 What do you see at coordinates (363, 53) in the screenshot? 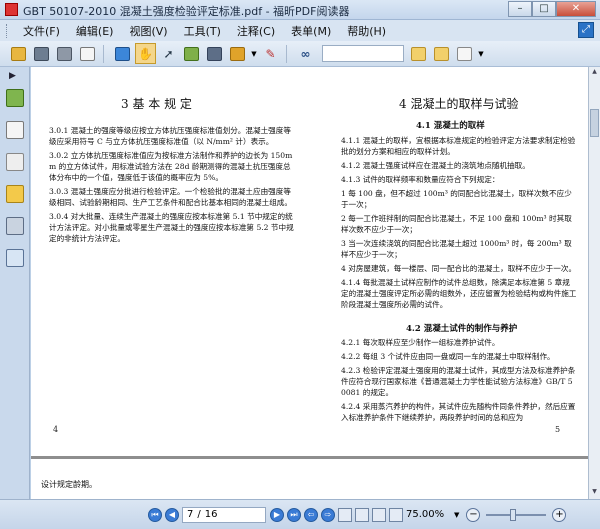
I see `search-input` at bounding box center [363, 53].